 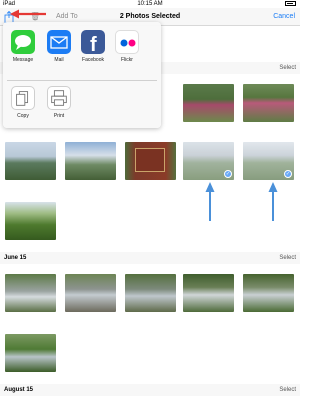 I want to click on svg-text: f, so click(x=93, y=44).